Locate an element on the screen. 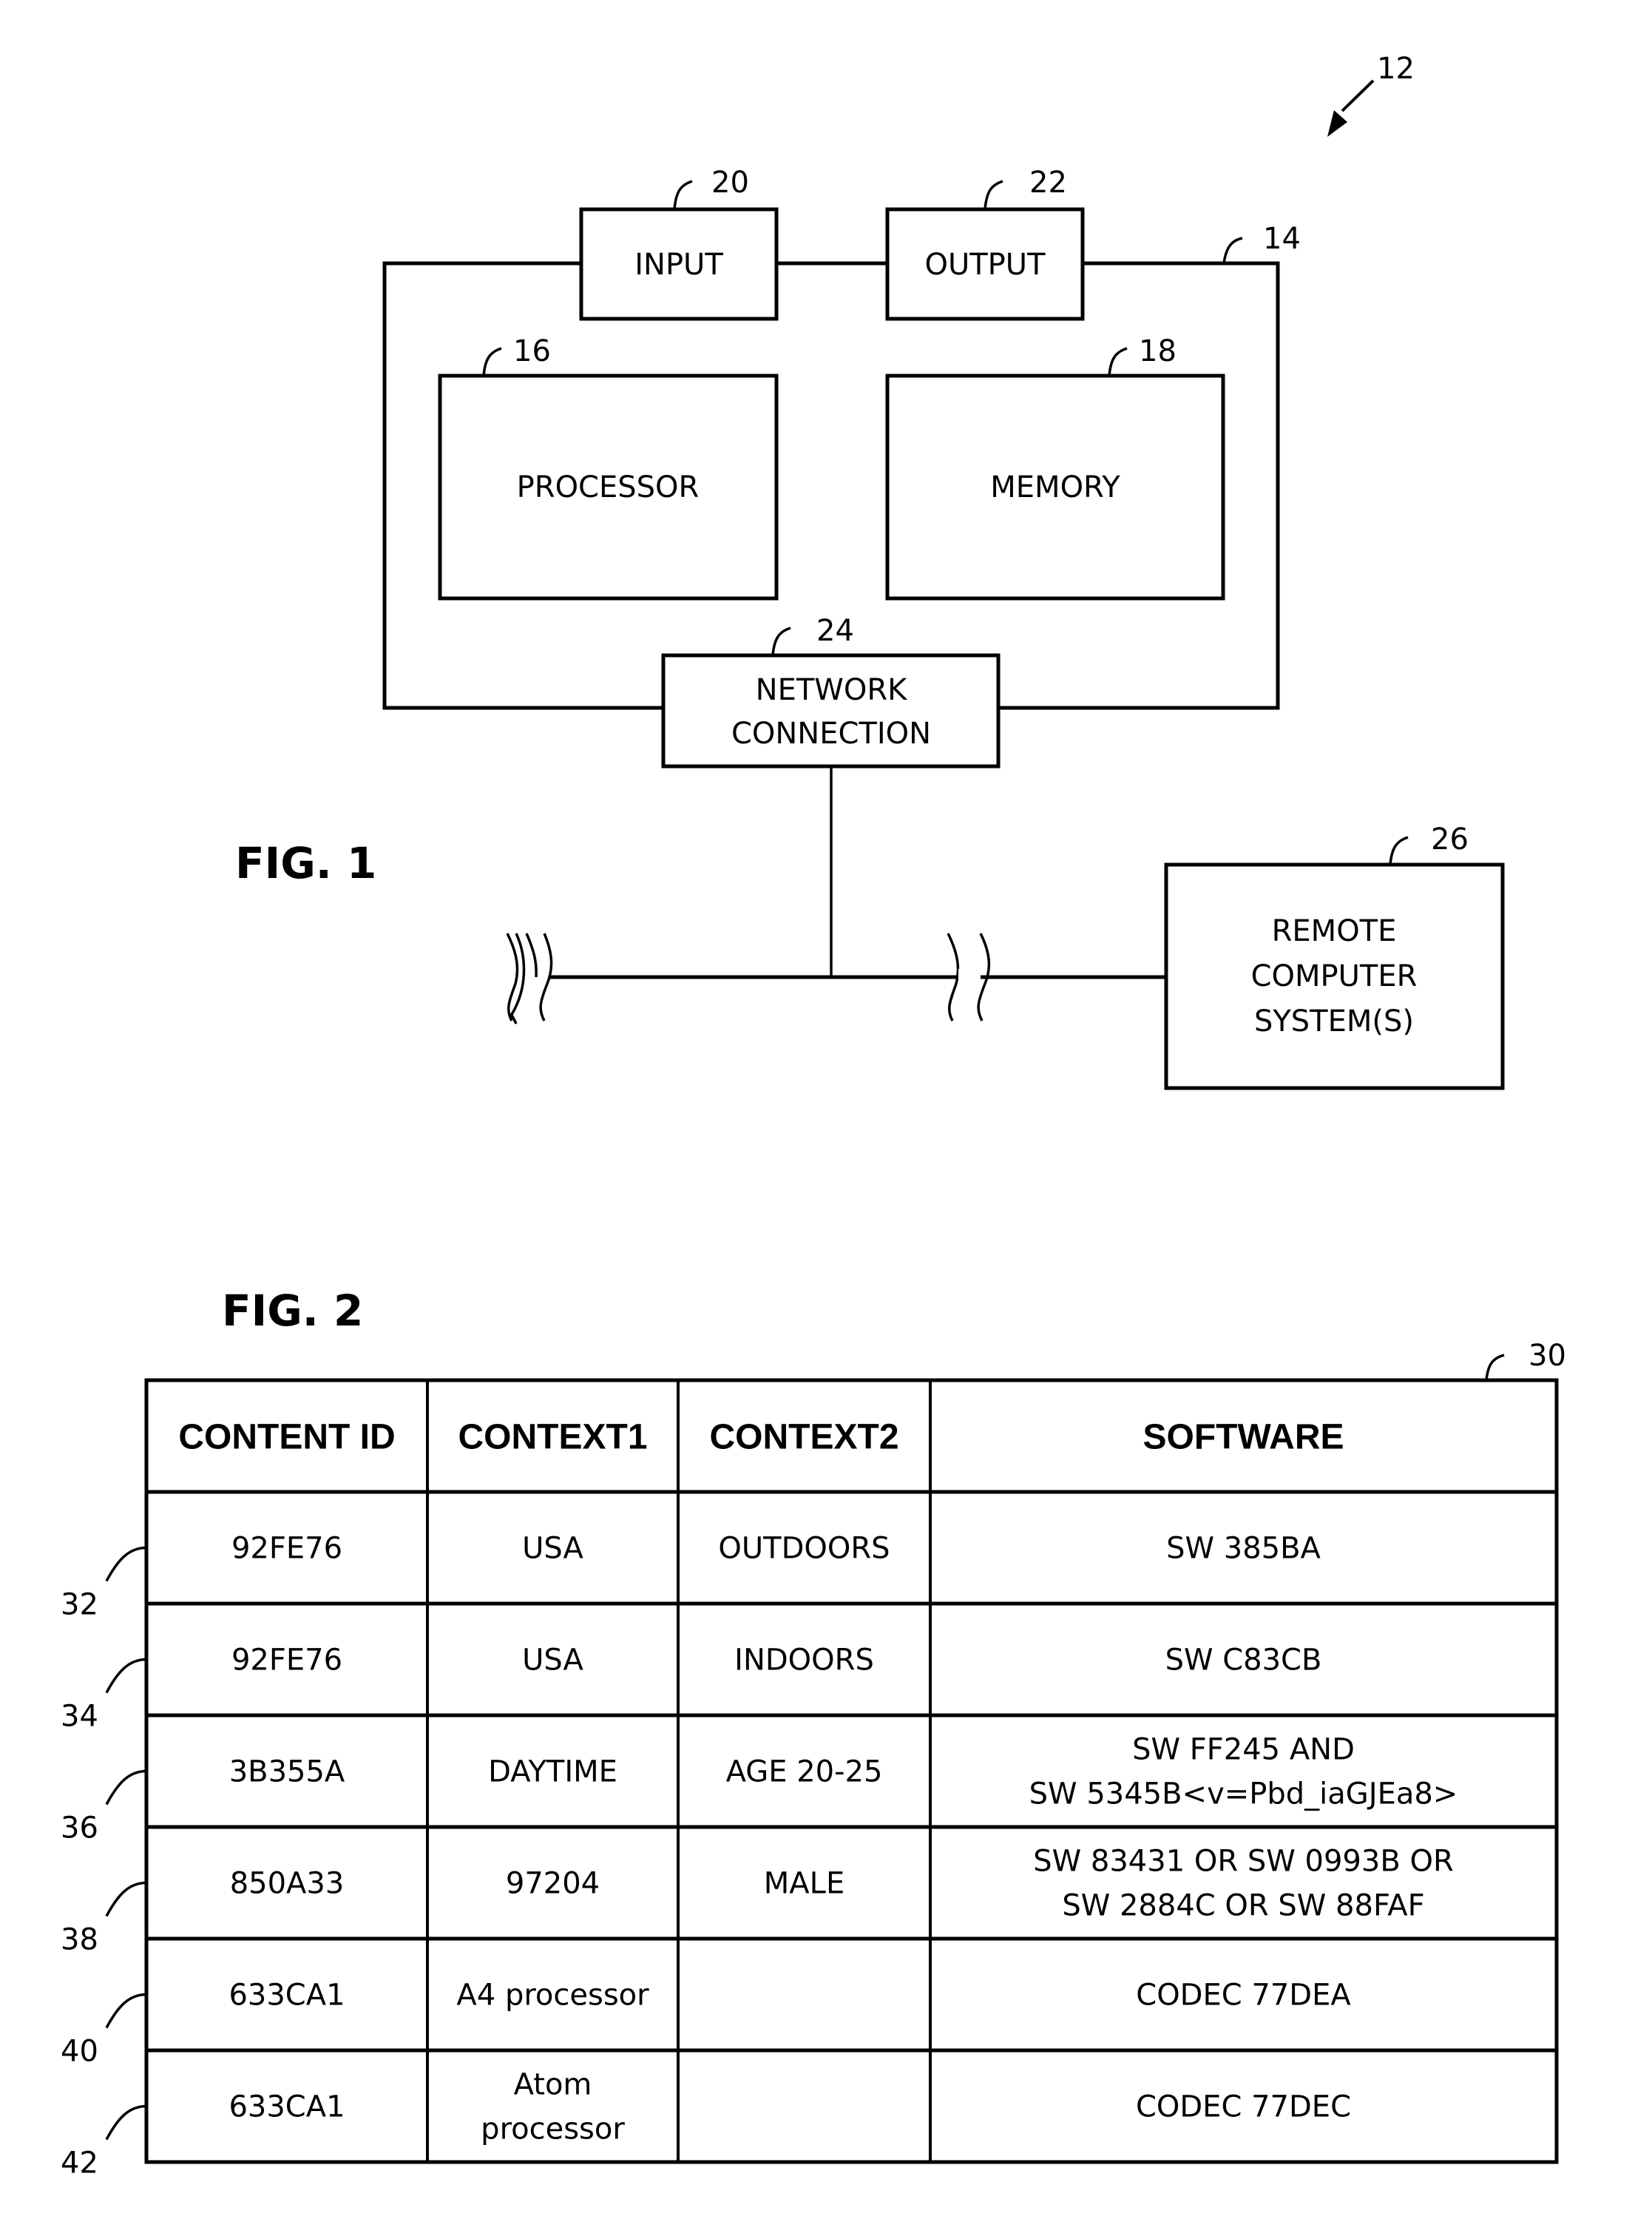  processor-leader-line is located at coordinates (492, 361).